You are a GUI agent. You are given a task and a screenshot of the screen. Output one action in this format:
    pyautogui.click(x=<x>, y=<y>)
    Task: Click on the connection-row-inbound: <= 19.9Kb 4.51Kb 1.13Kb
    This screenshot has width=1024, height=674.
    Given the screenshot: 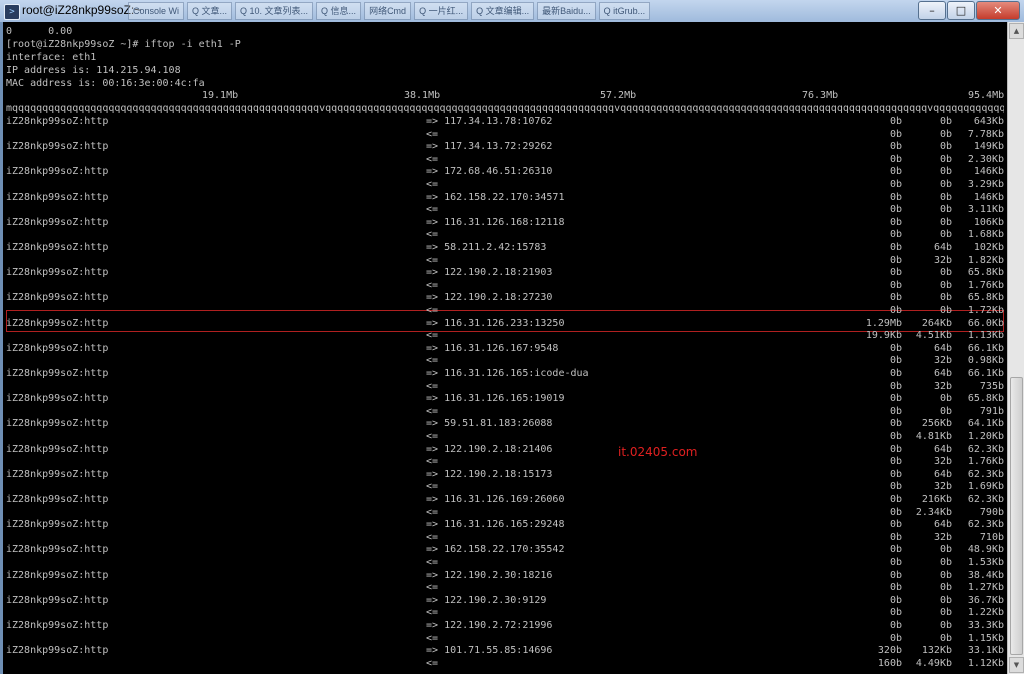 What is the action you would take?
    pyautogui.click(x=506, y=335)
    